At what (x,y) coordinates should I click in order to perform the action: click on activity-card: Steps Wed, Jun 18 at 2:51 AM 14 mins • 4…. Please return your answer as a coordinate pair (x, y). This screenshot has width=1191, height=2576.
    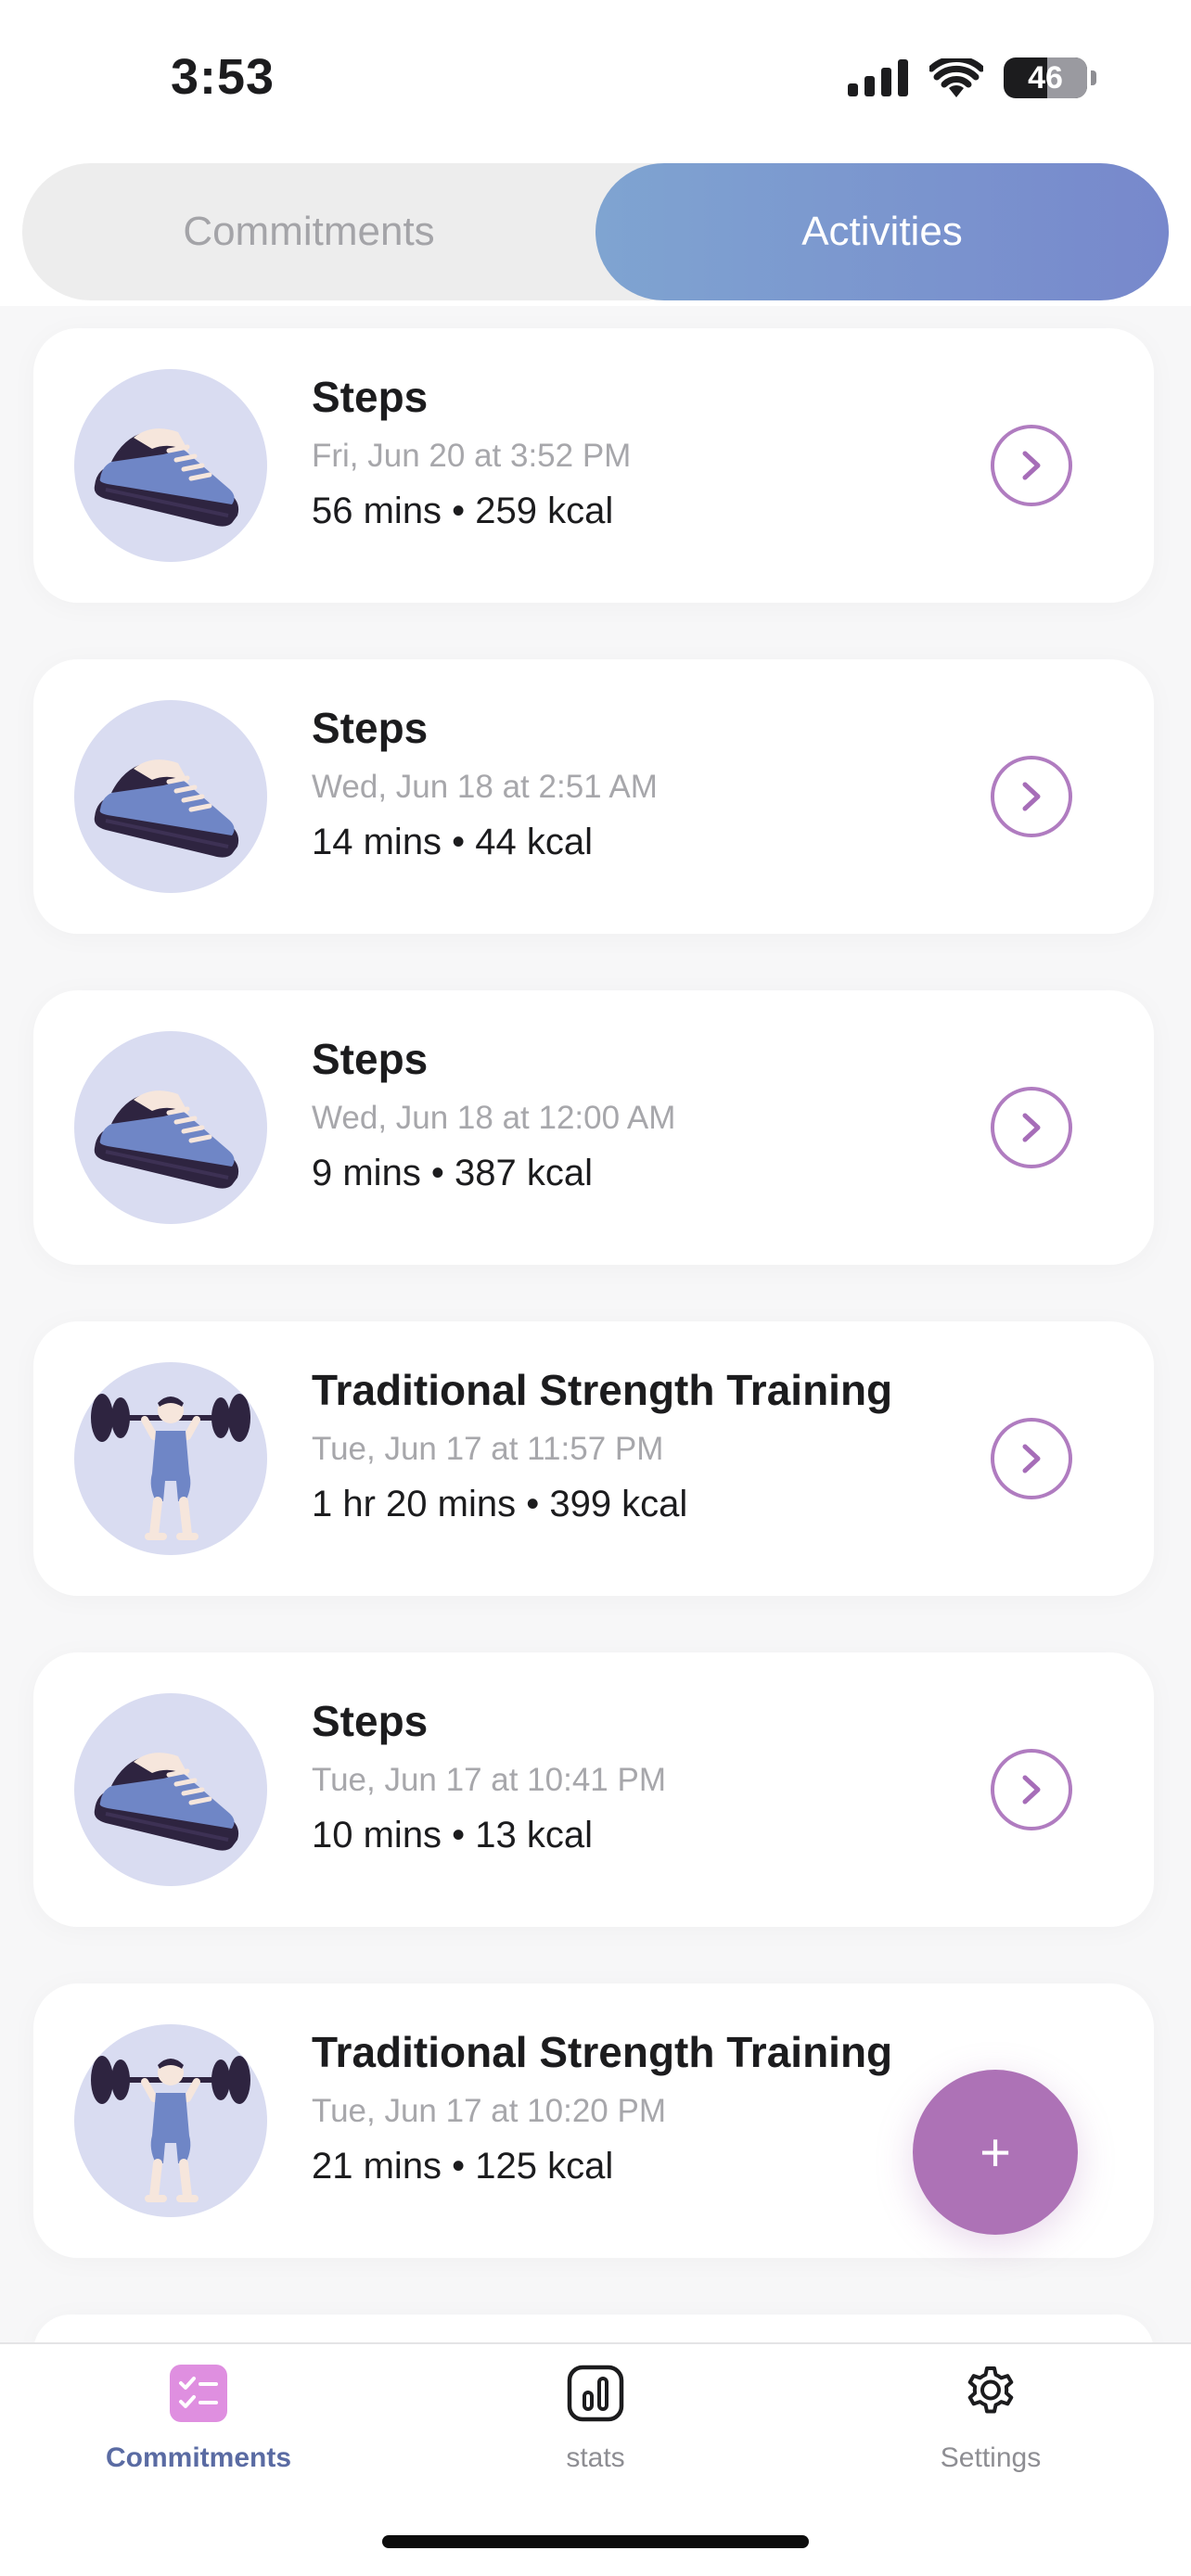
    Looking at the image, I should click on (593, 796).